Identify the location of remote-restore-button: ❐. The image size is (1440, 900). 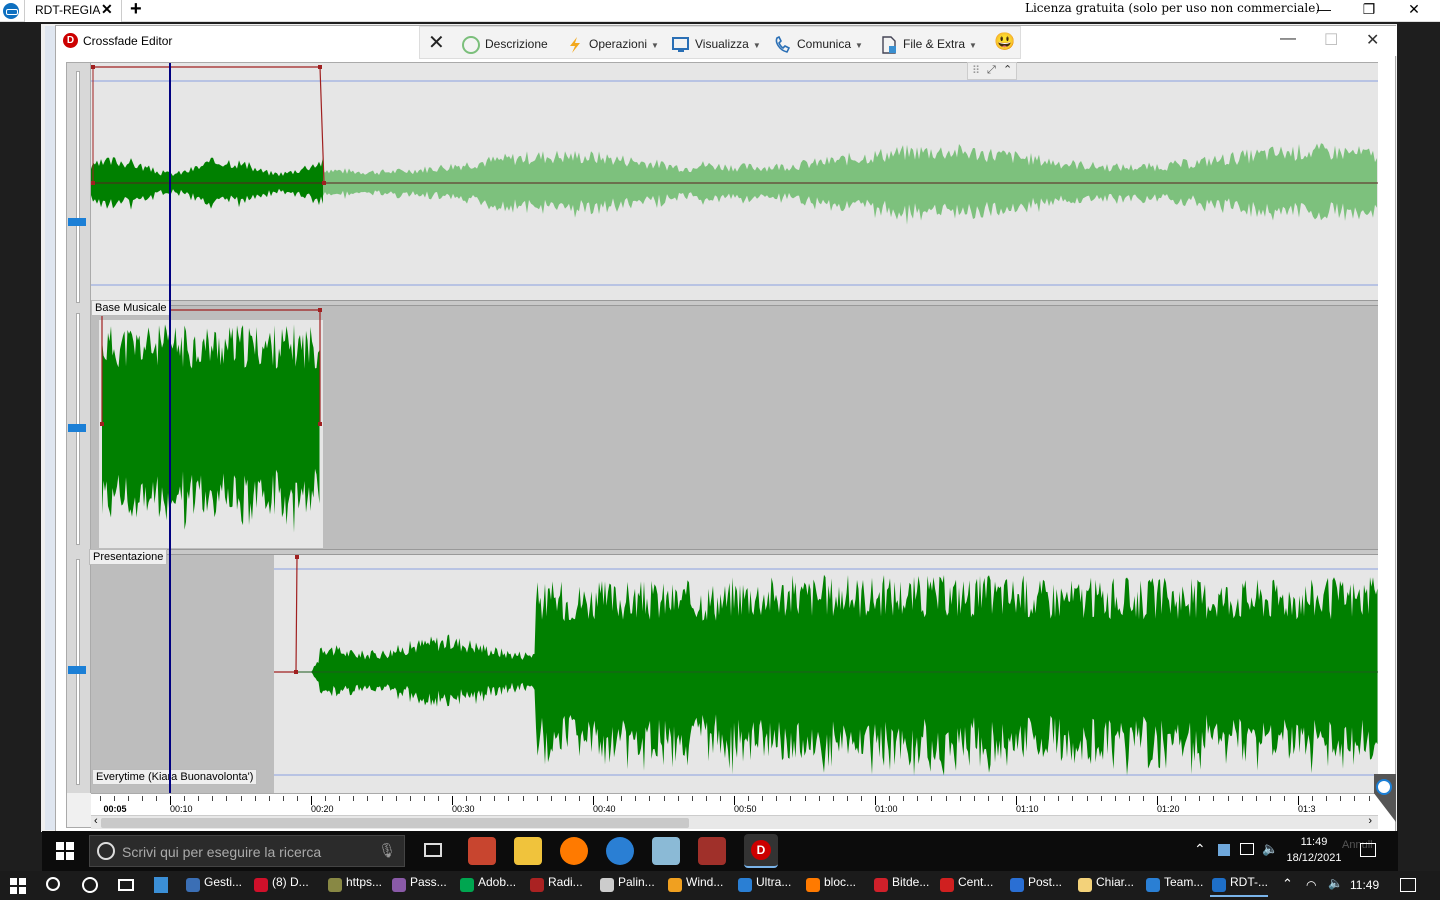
(1369, 9).